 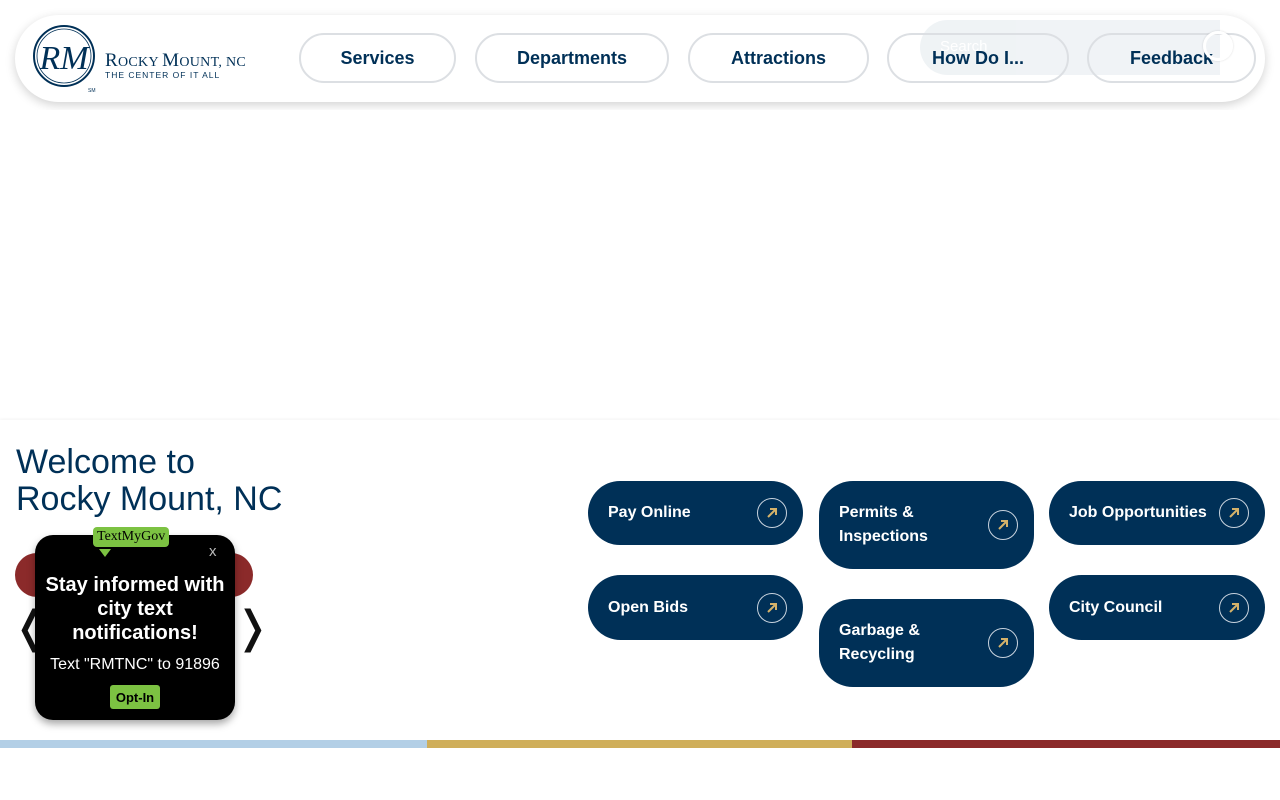 What do you see at coordinates (648, 607) in the screenshot?
I see `quick-link-label: Open Bids` at bounding box center [648, 607].